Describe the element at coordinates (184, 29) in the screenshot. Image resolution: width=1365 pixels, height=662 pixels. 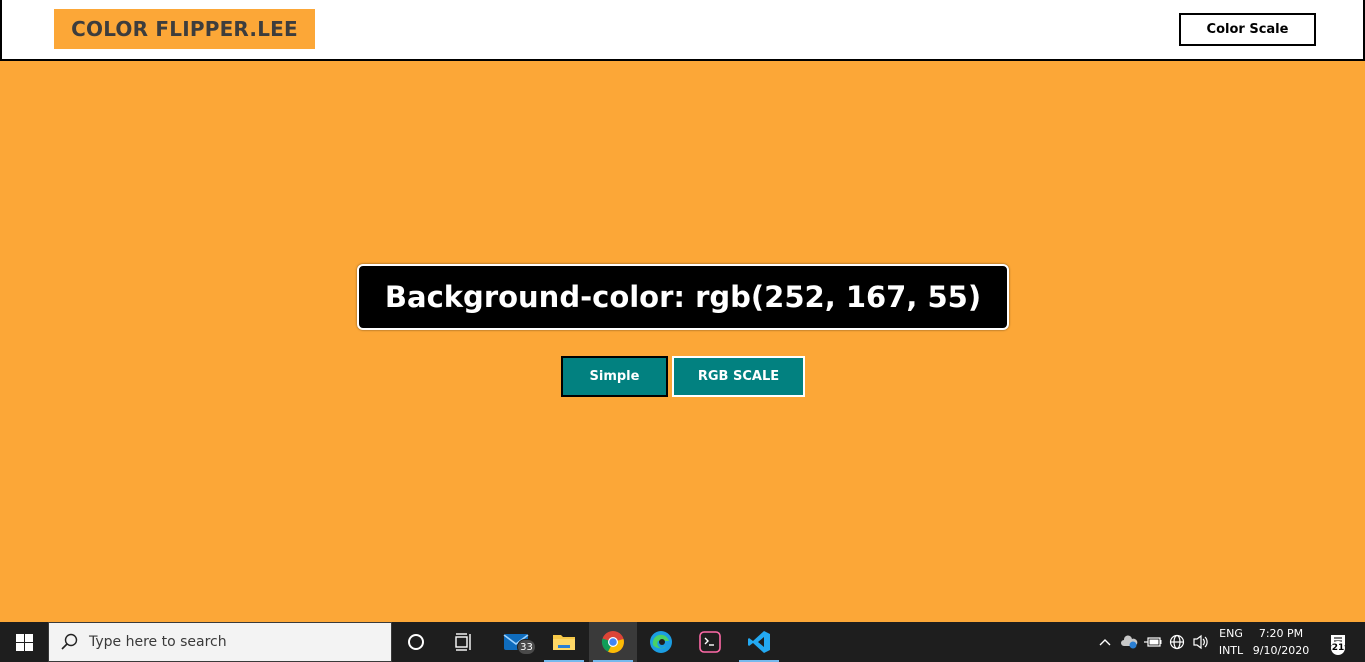
I see `logo: COLOR FLIPPER.LEE` at that location.